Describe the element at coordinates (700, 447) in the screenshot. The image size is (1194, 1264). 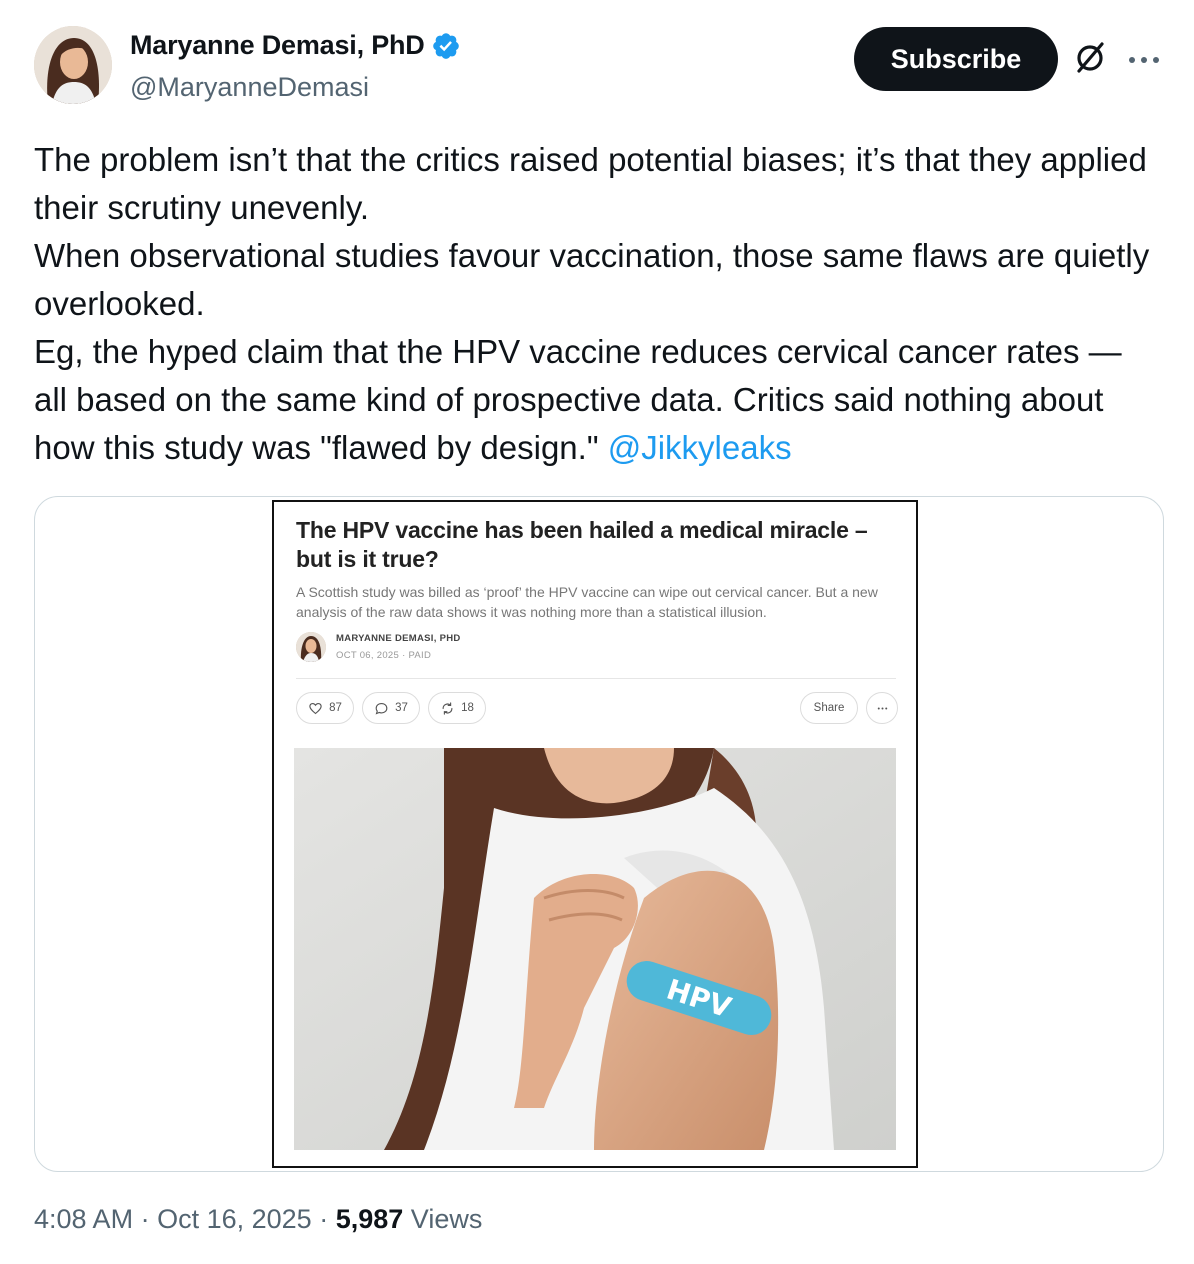
I see `mention-link: @Jikkyleaks` at that location.